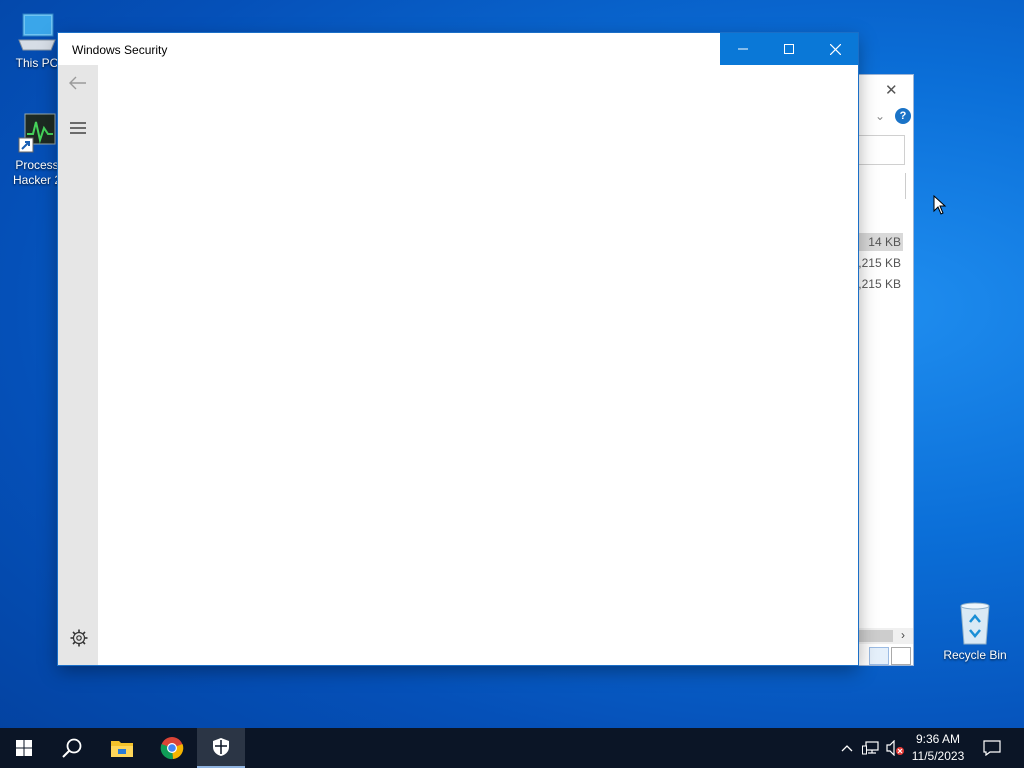  I want to click on volume-status, so click(895, 748).